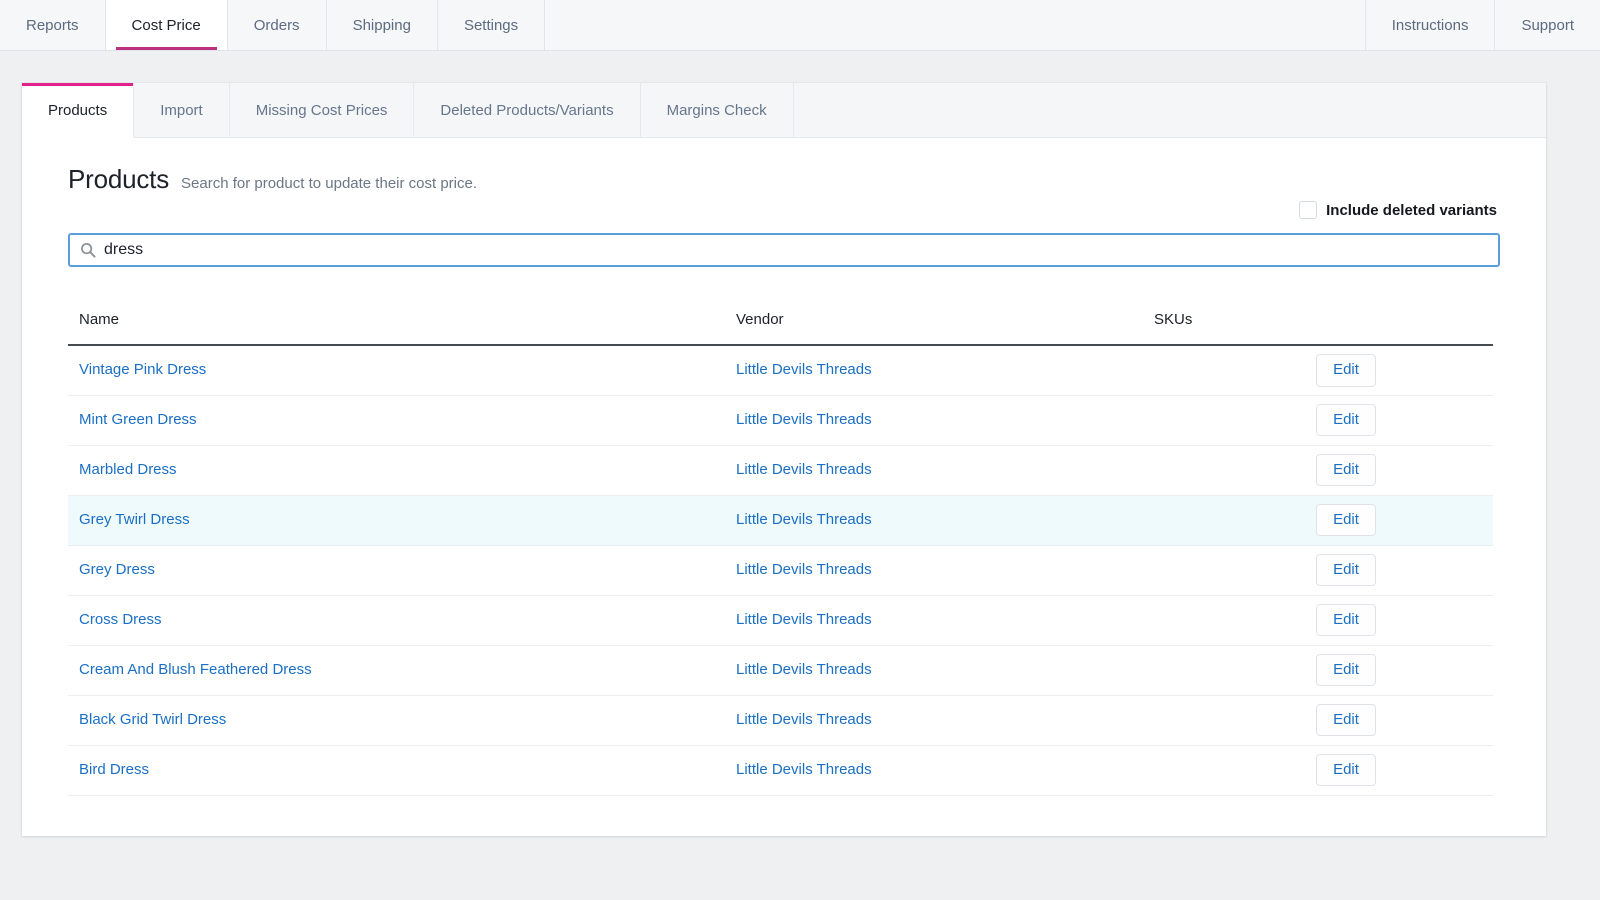  What do you see at coordinates (402, 328) in the screenshot?
I see `column-header-name: Name` at bounding box center [402, 328].